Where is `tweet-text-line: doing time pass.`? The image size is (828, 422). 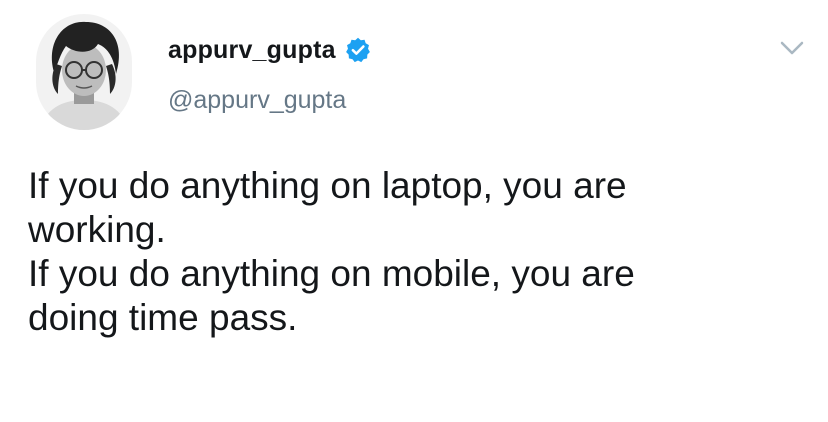
tweet-text-line: doing time pass. is located at coordinates (163, 317).